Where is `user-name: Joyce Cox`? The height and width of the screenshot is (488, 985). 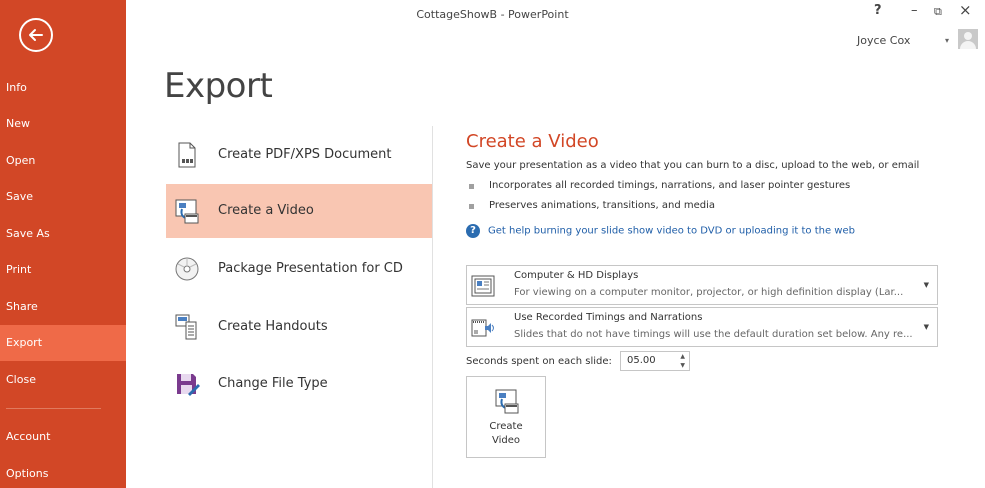
user-name: Joyce Cox is located at coordinates (883, 40).